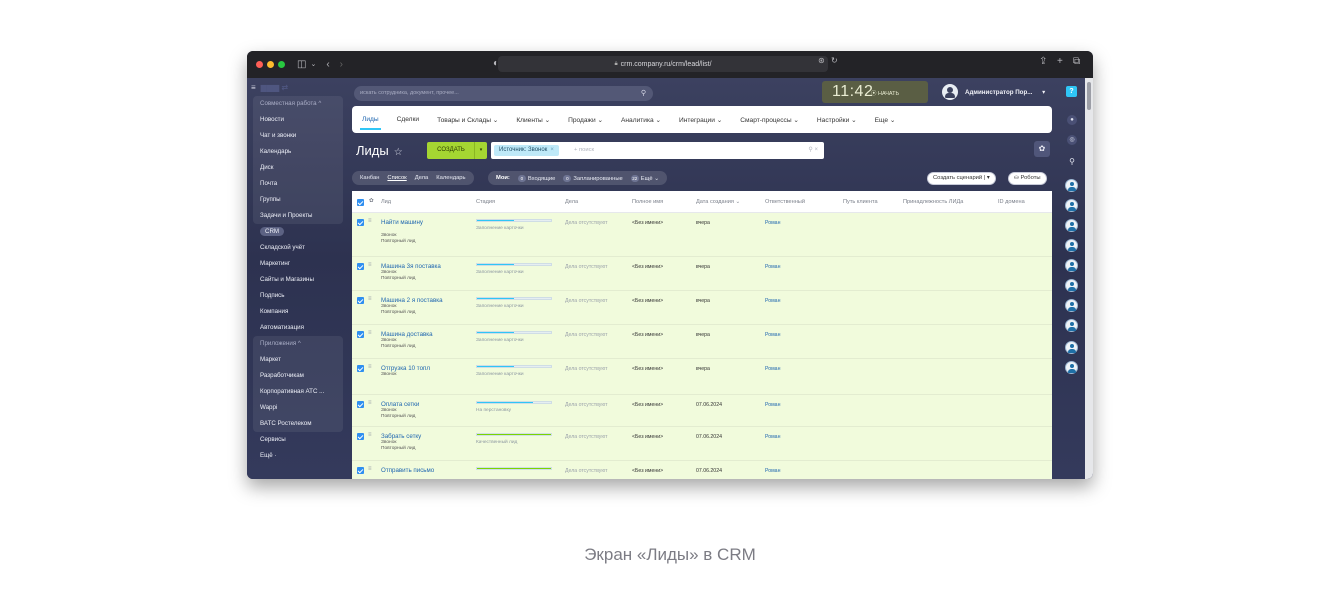  I want to click on tab-leads: Лиды, so click(370, 123).